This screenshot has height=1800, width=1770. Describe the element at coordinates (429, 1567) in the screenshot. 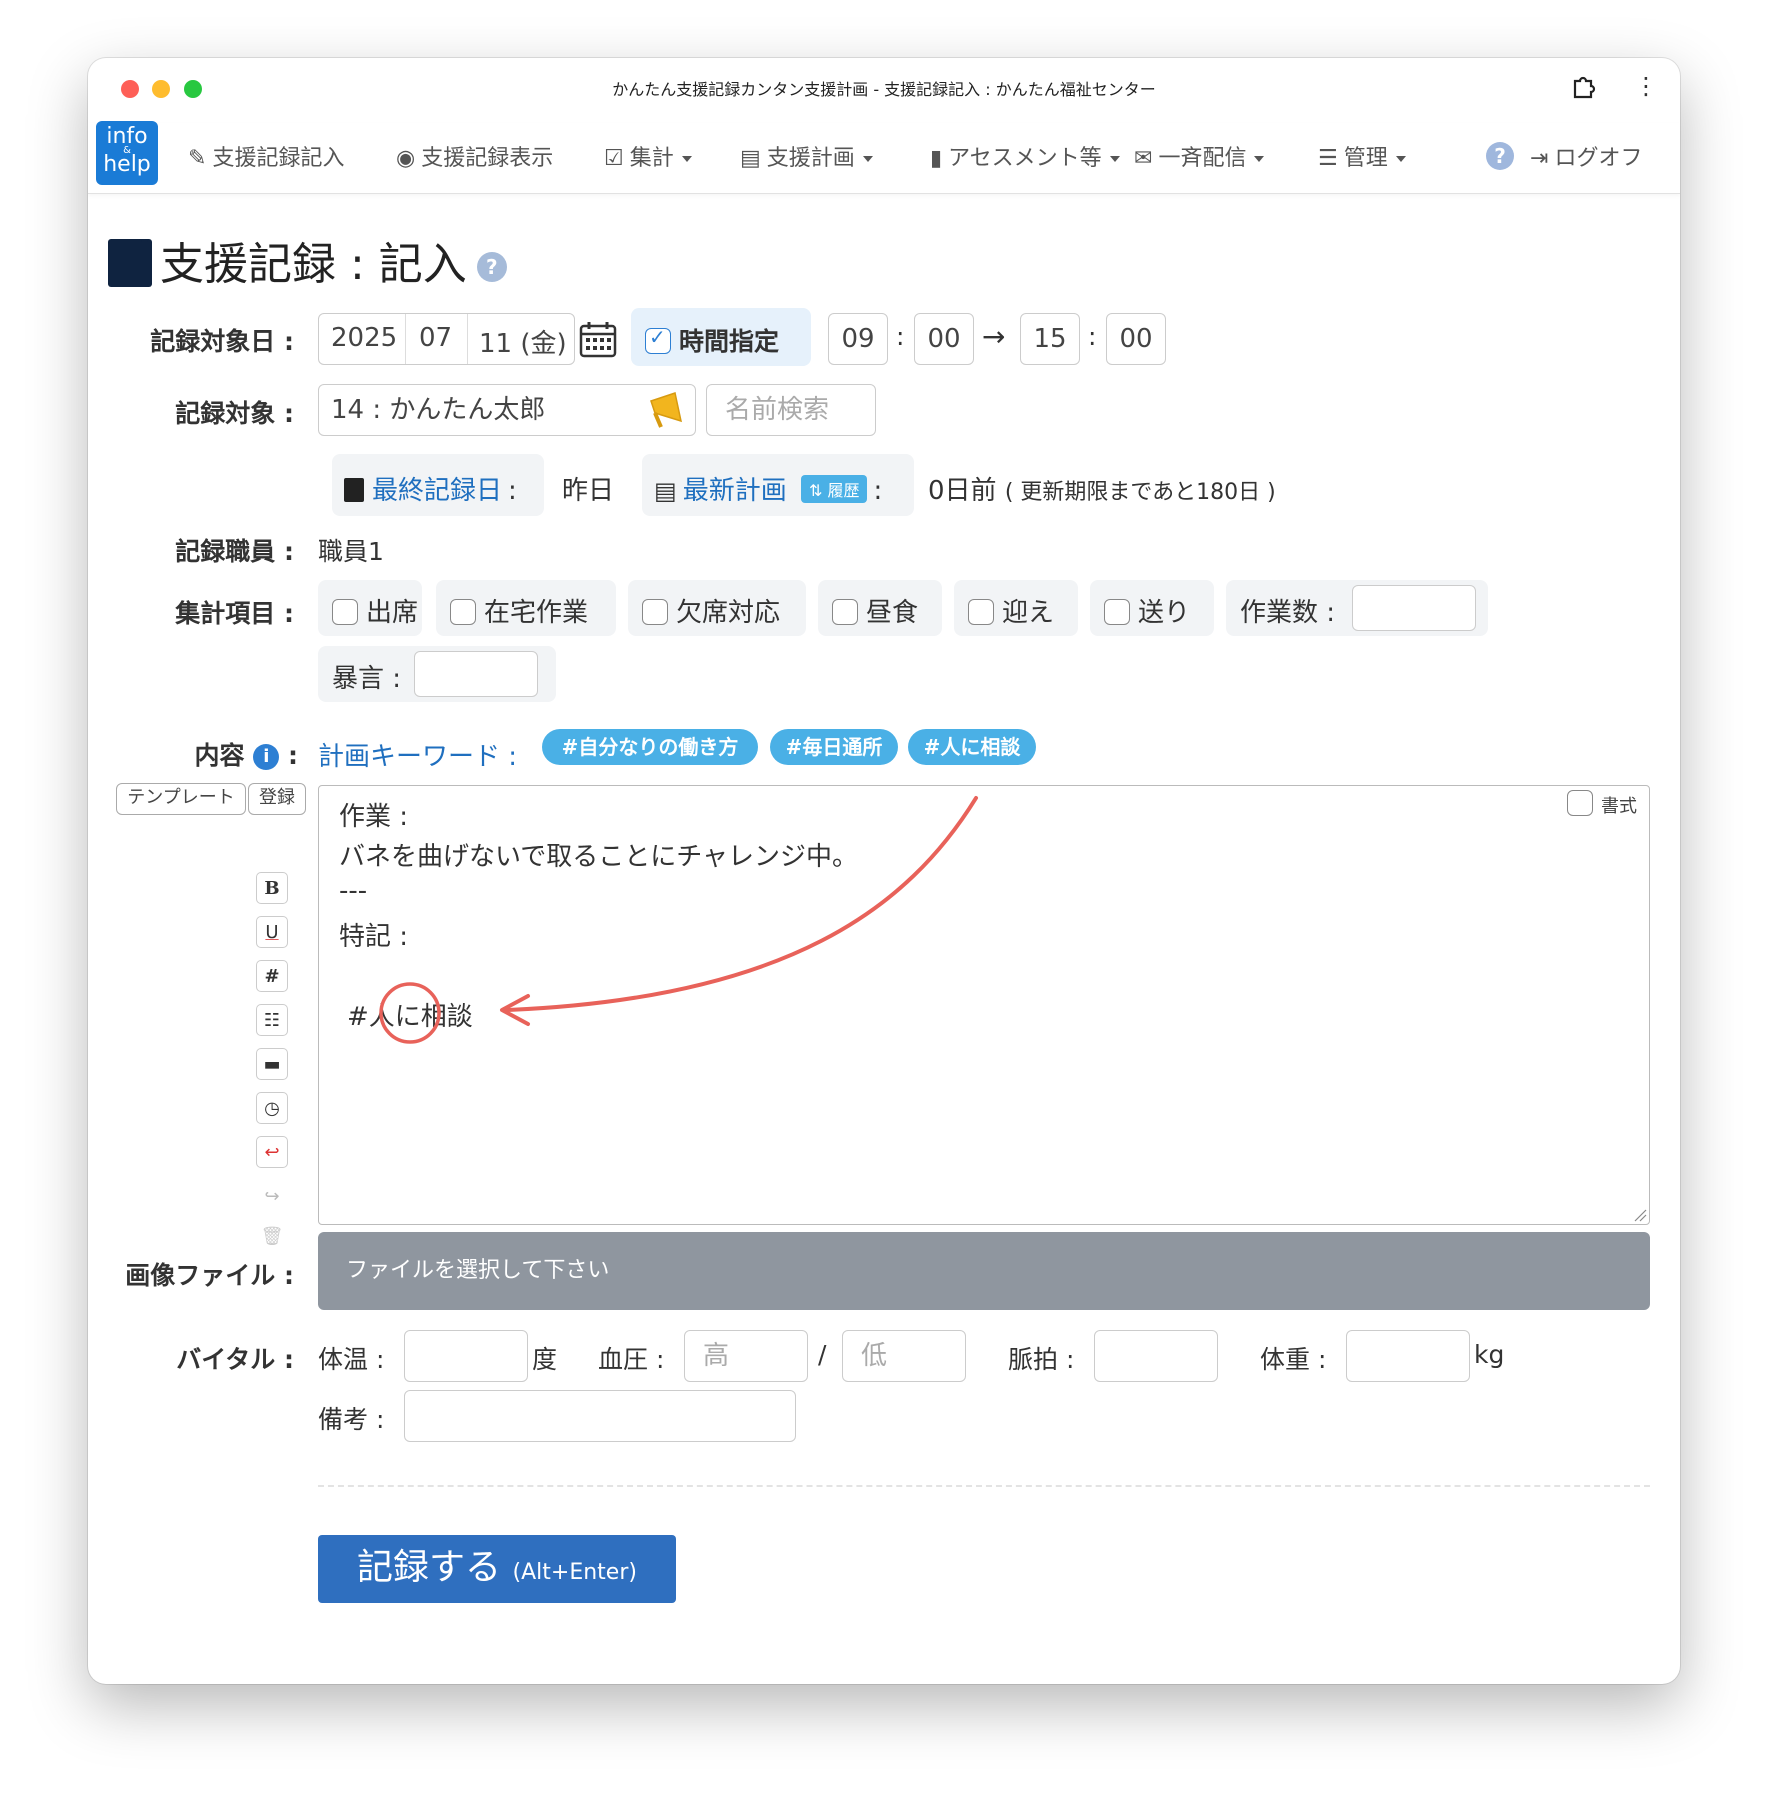

I see `submit-label: 記録する` at that location.